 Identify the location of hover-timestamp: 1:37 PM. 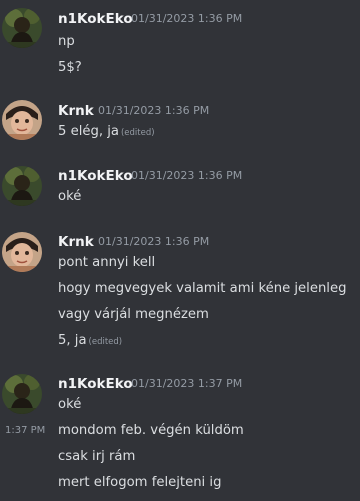
(25, 430).